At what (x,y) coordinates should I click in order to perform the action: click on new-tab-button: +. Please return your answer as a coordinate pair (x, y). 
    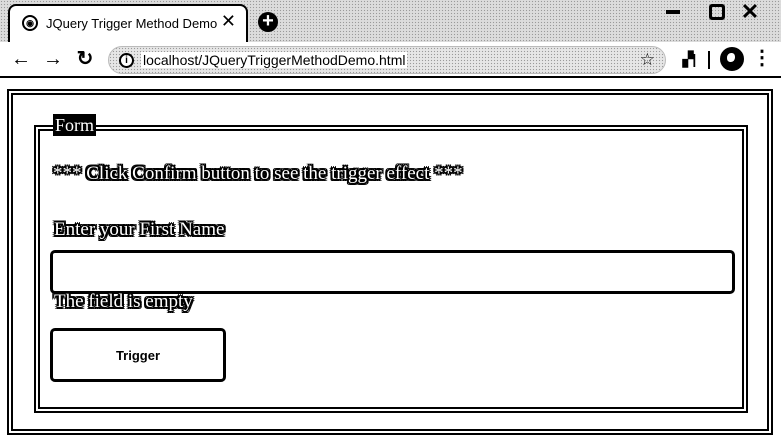
    Looking at the image, I should click on (268, 21).